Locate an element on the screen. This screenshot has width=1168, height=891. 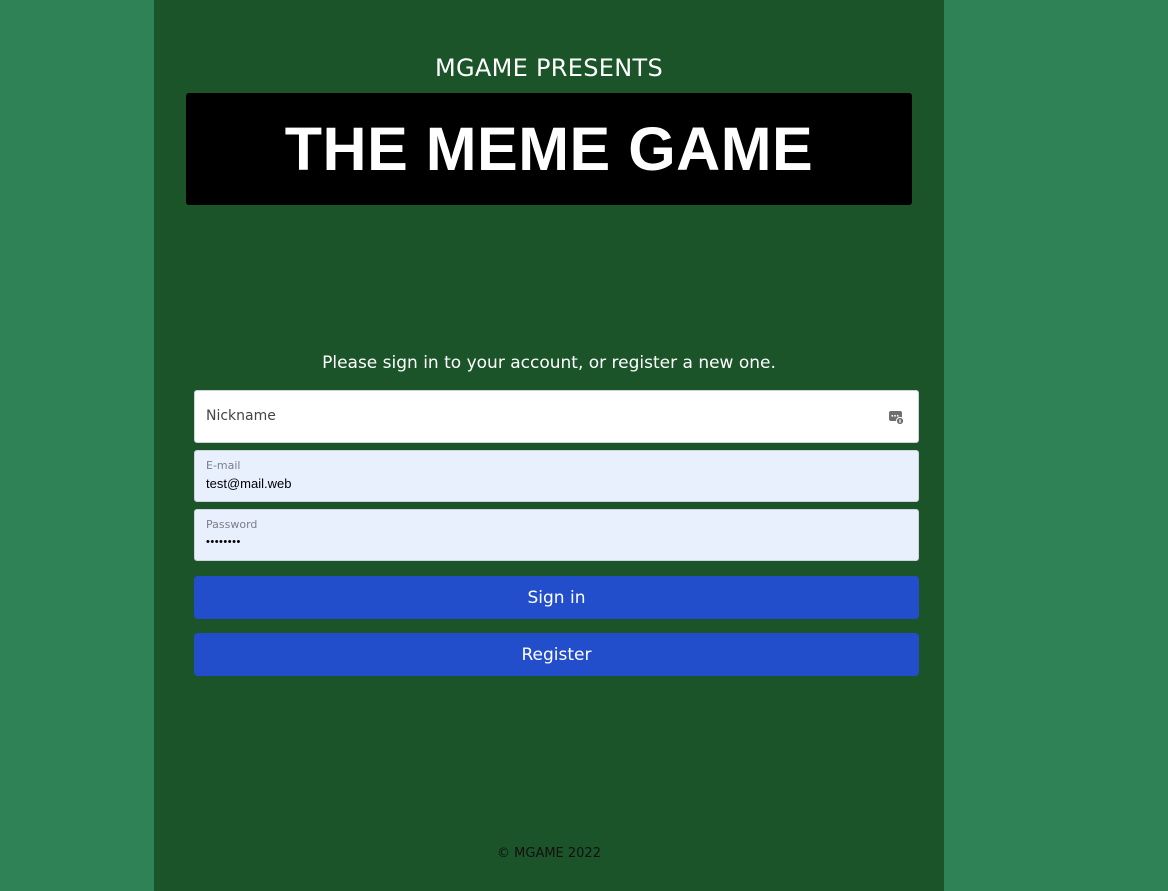
register-button: Register is located at coordinates (556, 654).